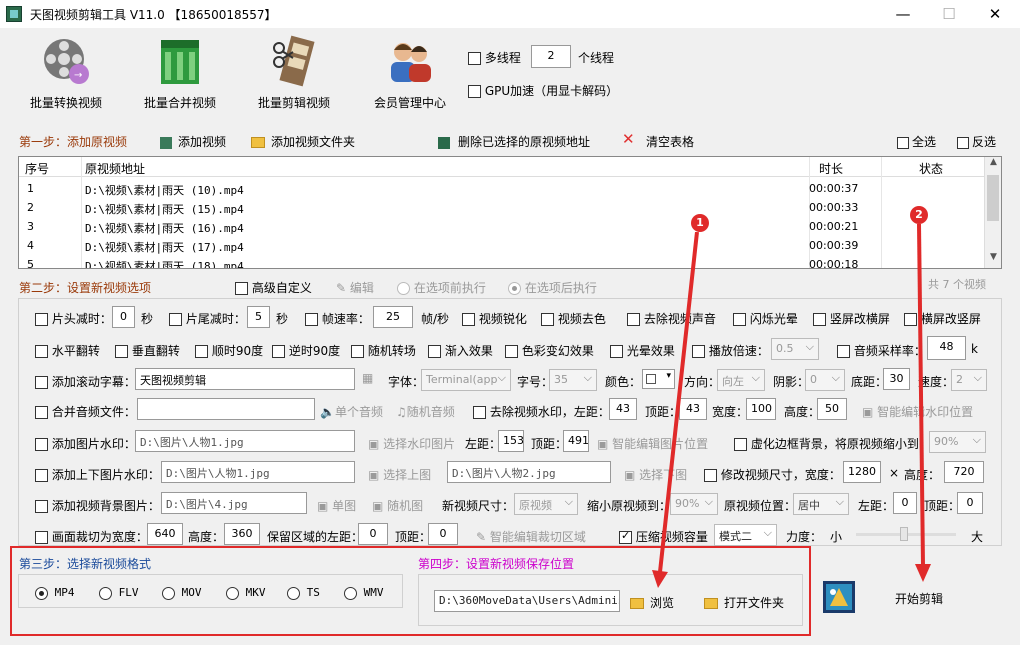 The height and width of the screenshot is (645, 1020). I want to click on merge-audio-checkbox: 合并音频文件：, so click(85, 411).